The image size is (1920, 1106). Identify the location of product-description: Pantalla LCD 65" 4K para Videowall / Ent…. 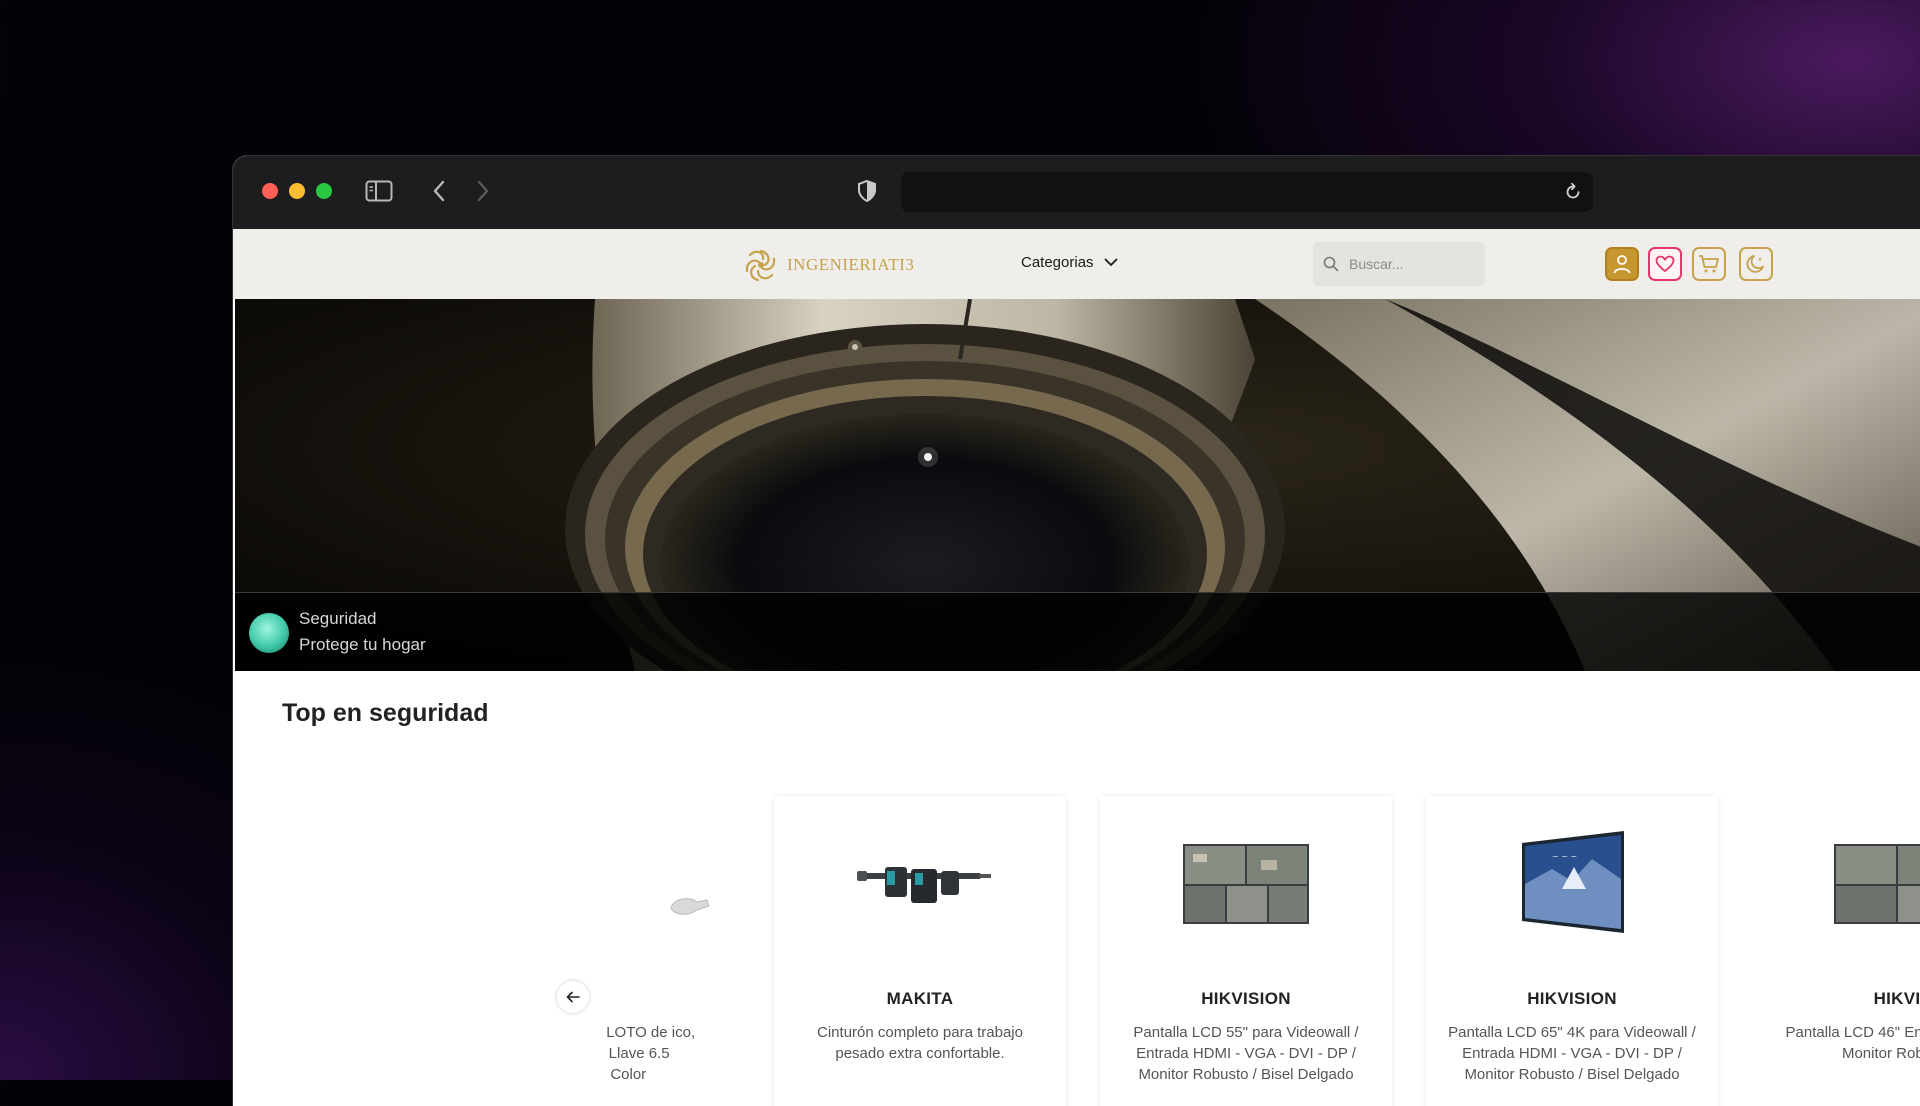
(1572, 1053).